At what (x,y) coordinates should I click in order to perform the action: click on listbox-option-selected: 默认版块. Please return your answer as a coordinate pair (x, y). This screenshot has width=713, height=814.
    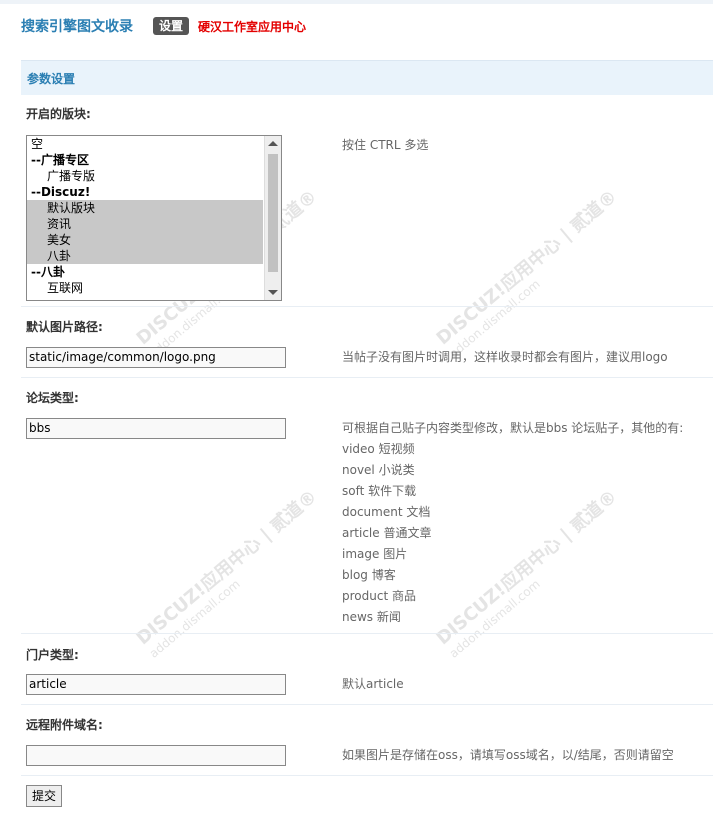
    Looking at the image, I should click on (145, 208).